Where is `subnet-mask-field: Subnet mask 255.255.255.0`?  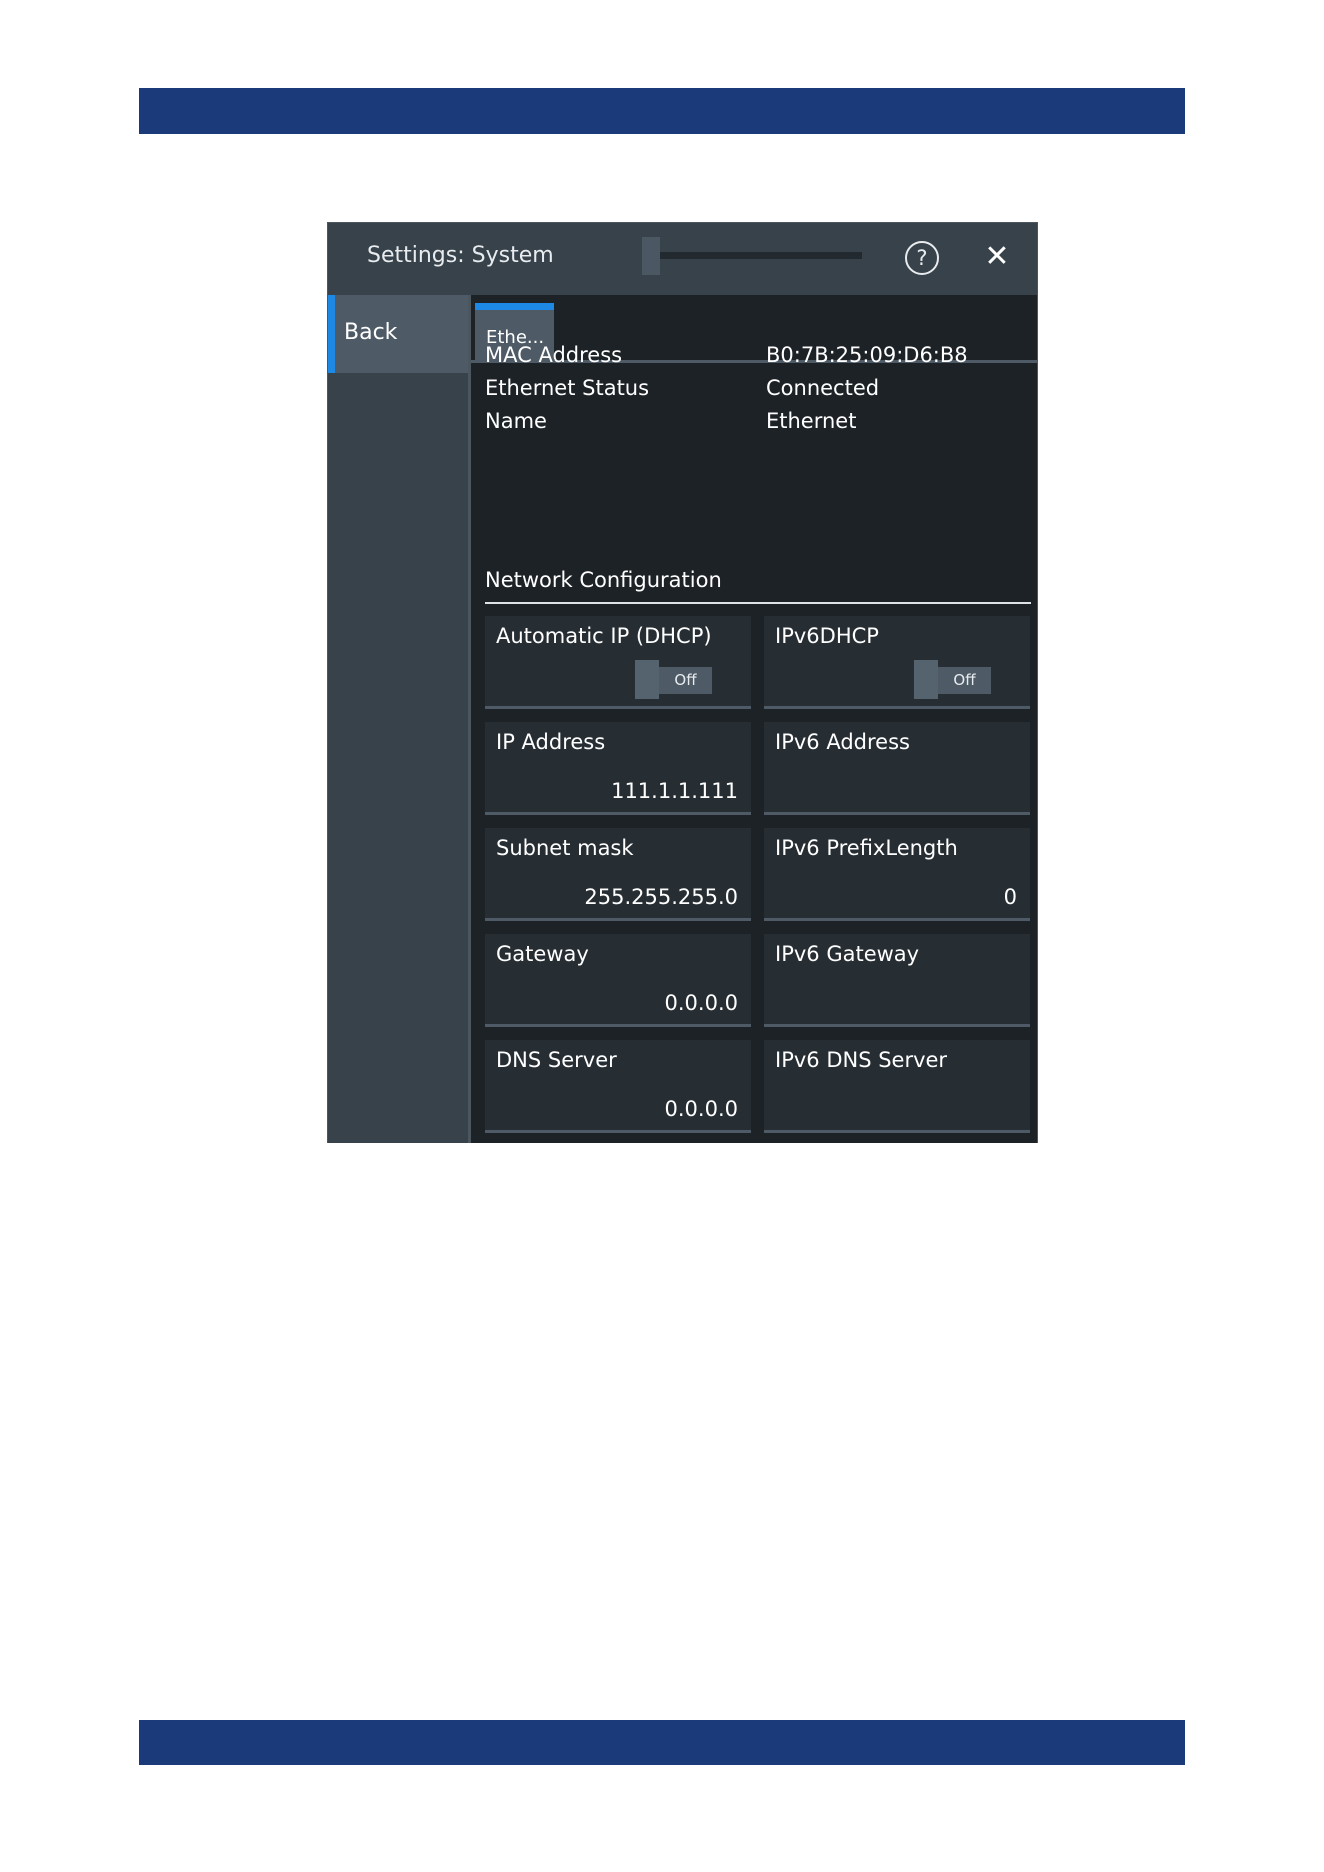 subnet-mask-field: Subnet mask 255.255.255.0 is located at coordinates (618, 874).